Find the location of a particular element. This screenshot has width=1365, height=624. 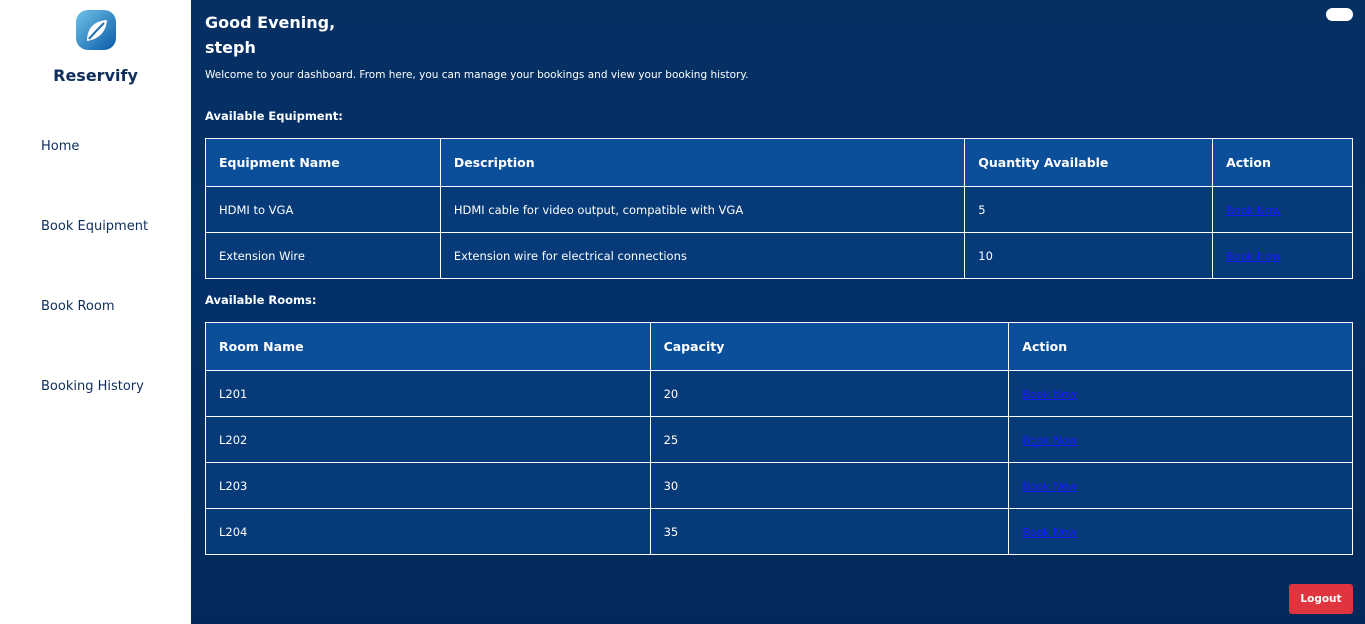

logo is located at coordinates (95, 32).